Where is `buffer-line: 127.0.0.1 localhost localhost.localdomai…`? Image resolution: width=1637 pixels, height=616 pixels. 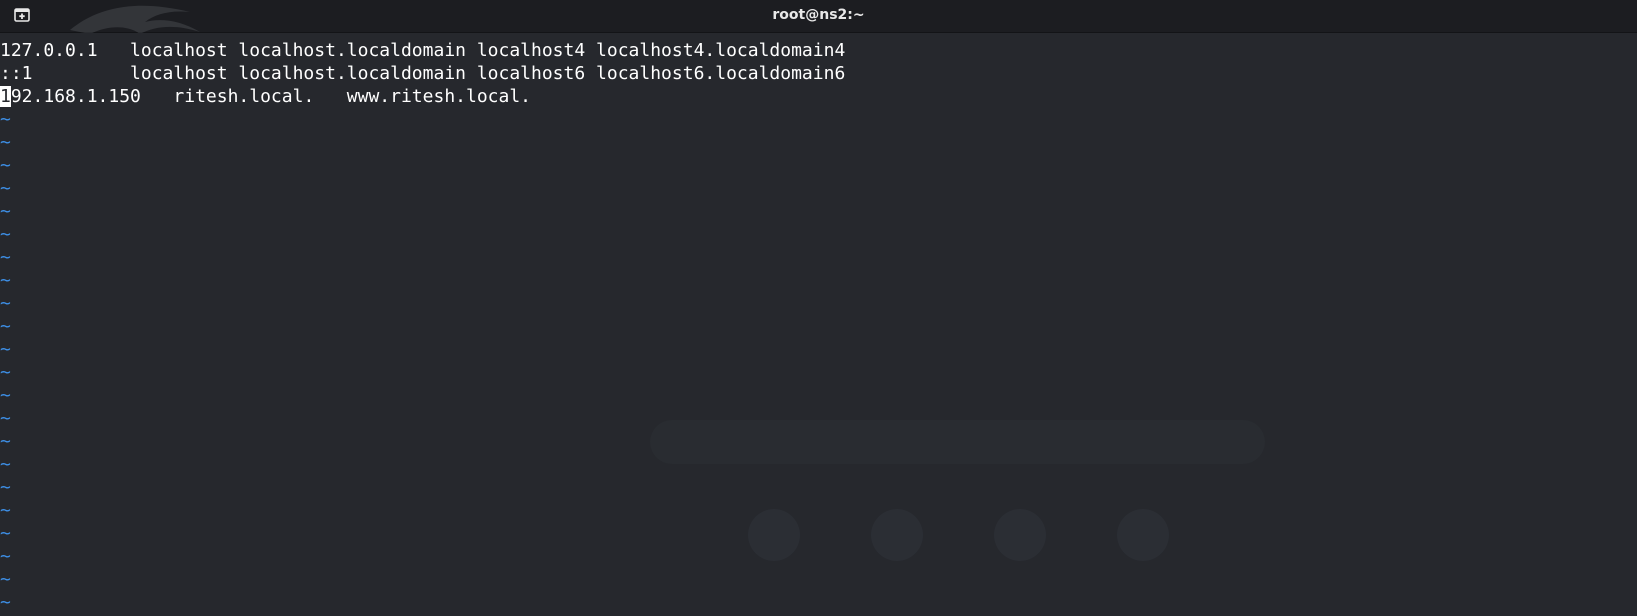 buffer-line: 127.0.0.1 localhost localhost.localdomai… is located at coordinates (423, 50).